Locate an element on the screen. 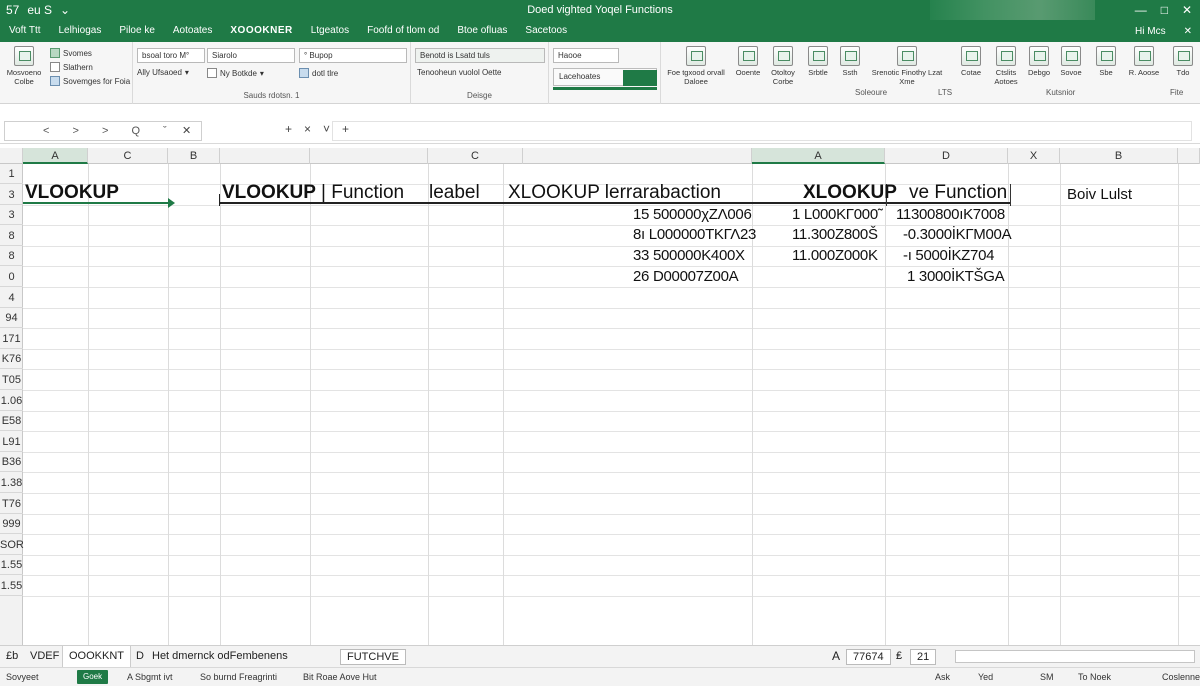  cell-vlookup-title: VLOOKUP is located at coordinates (269, 193).